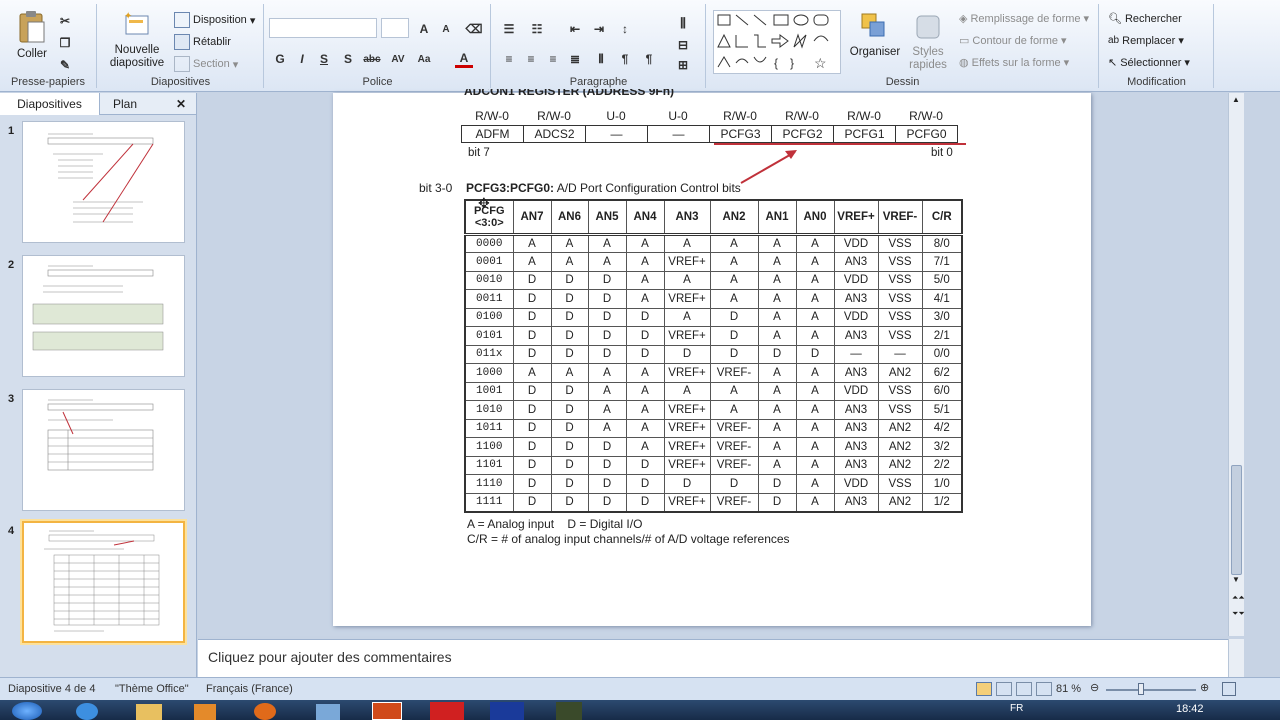 Image resolution: width=1280 pixels, height=720 pixels. Describe the element at coordinates (984, 689) in the screenshot. I see `normal-view-icon` at that location.